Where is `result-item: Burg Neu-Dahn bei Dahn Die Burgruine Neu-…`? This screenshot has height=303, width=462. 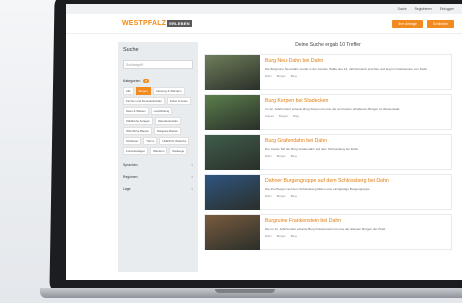
result-item: Burg Neu-Dahn bei Dahn Die Burgruine Neu-… is located at coordinates (328, 72).